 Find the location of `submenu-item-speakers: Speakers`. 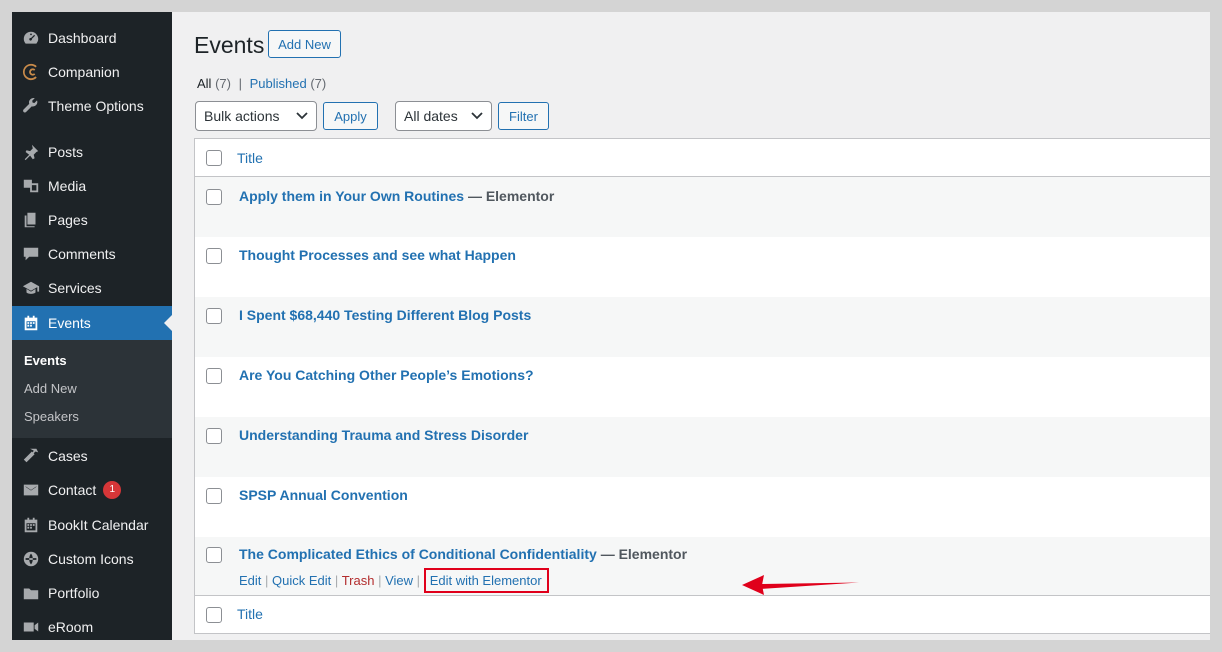

submenu-item-speakers: Speakers is located at coordinates (51, 416).